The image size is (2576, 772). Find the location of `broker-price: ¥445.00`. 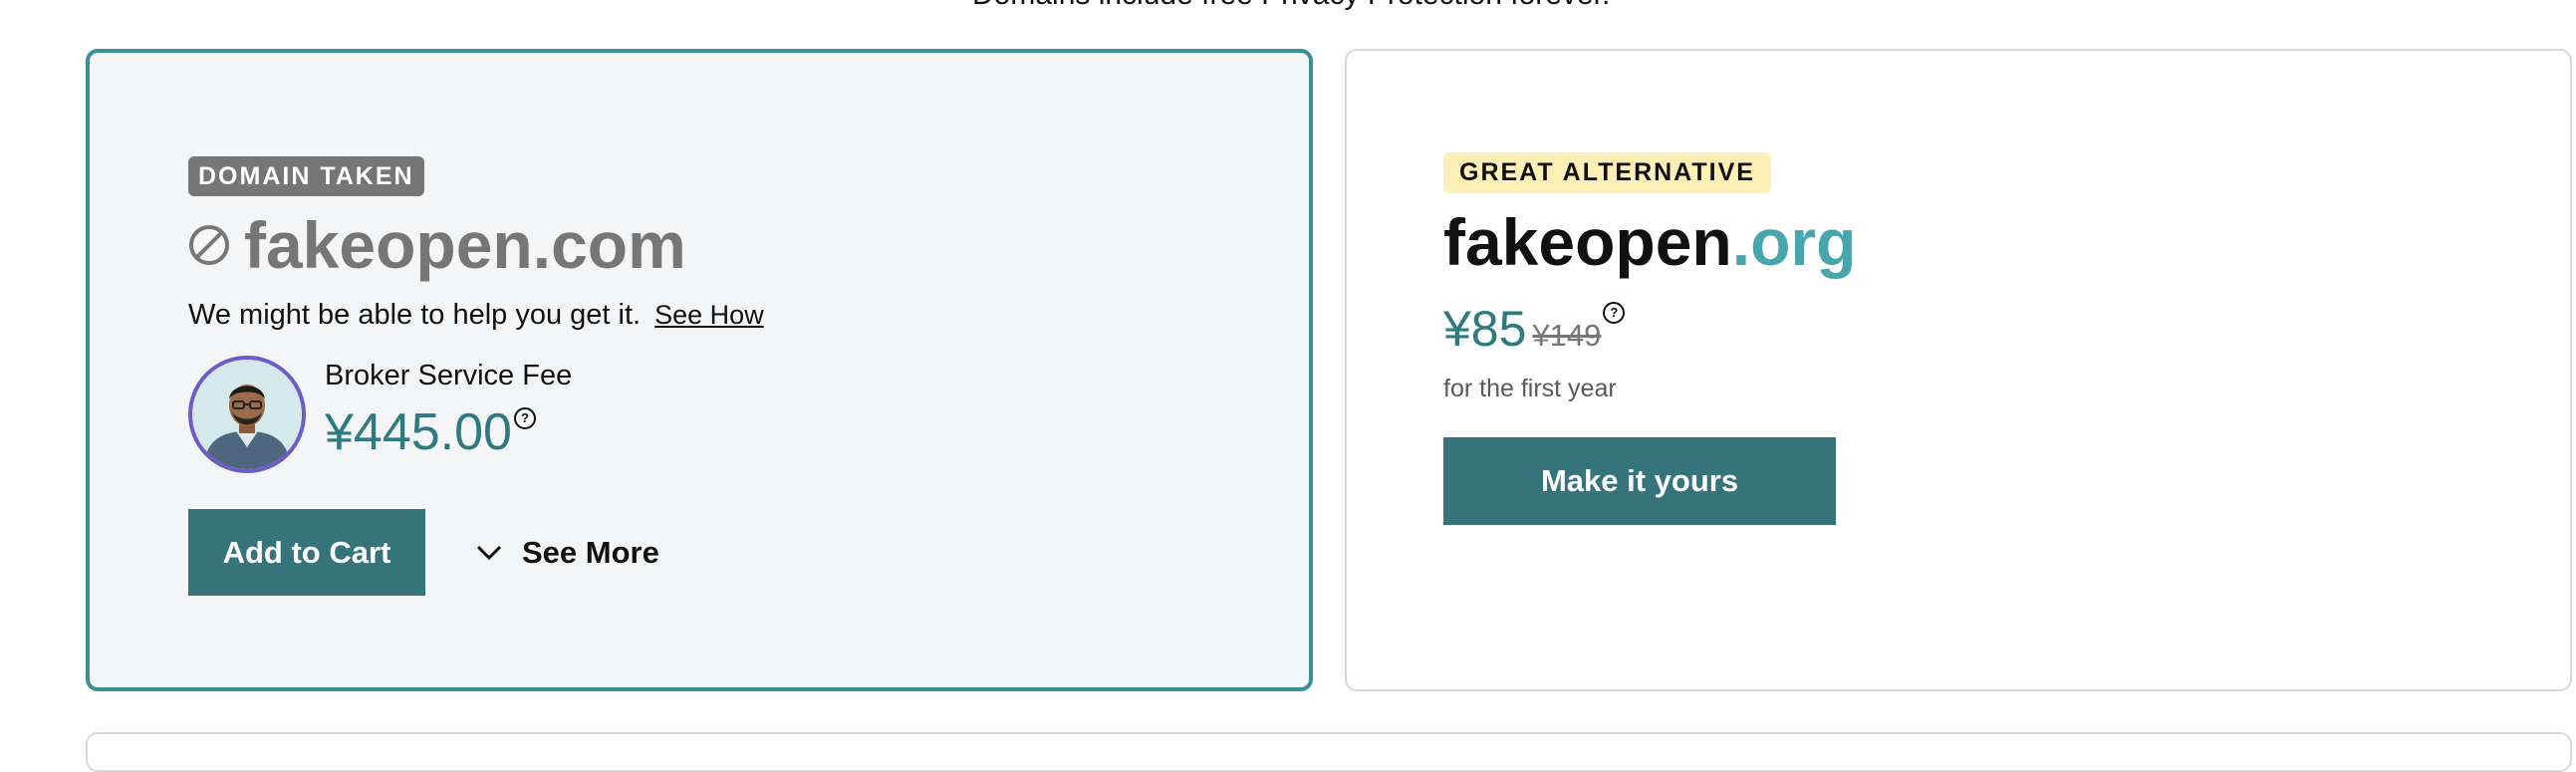

broker-price: ¥445.00 is located at coordinates (418, 432).